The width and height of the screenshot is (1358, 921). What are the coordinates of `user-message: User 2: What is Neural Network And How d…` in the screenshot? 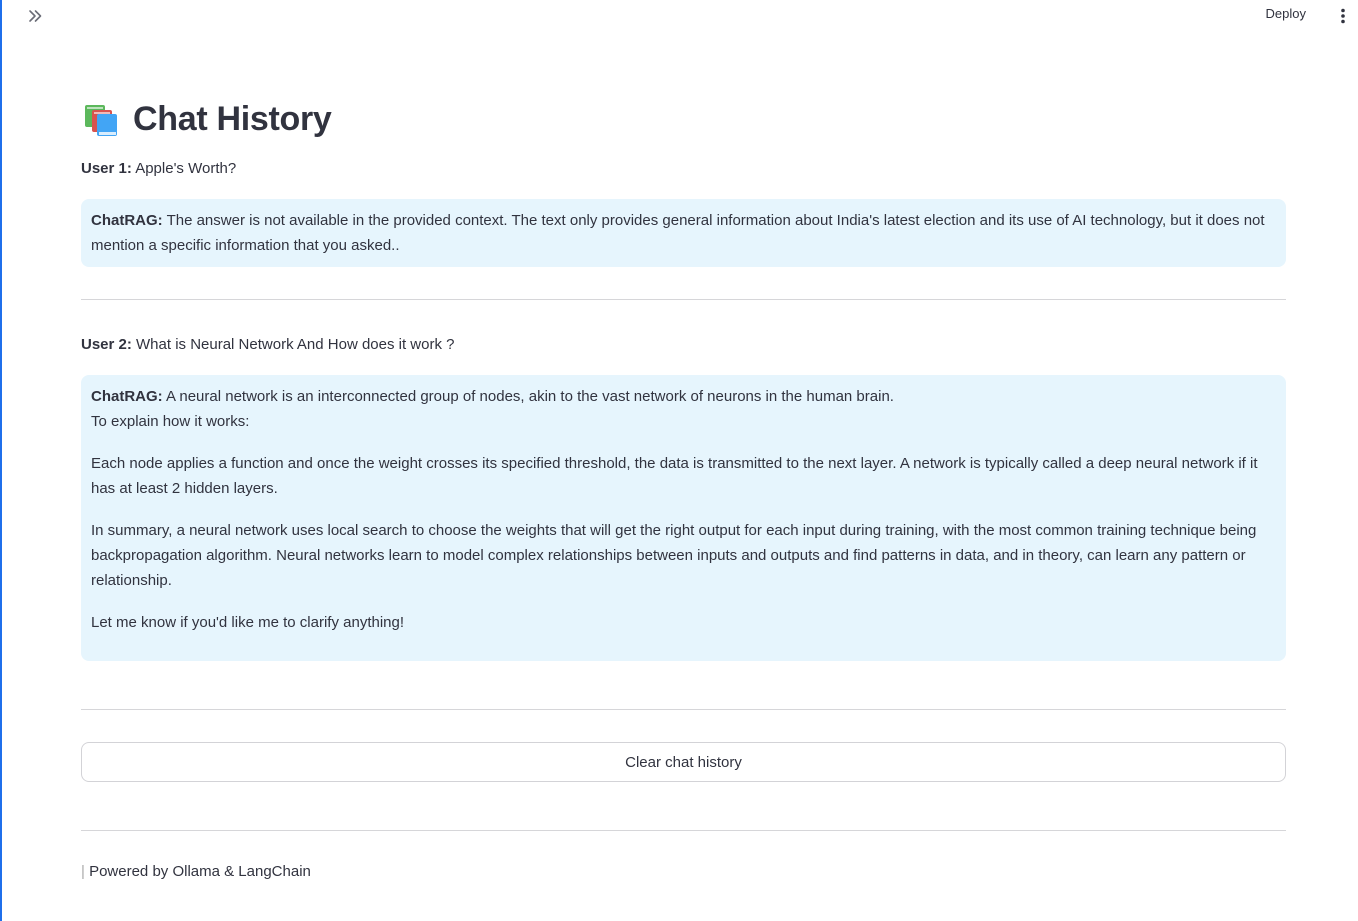 It's located at (683, 345).